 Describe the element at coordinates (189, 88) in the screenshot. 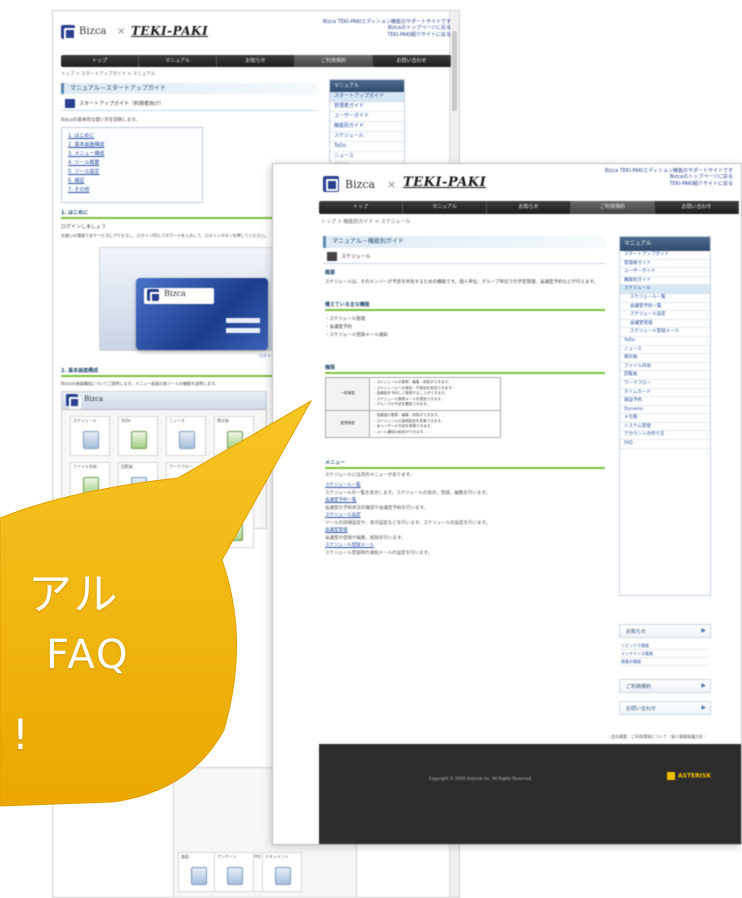

I see `back-page-title: マニュアル－スタートアップガイド` at that location.